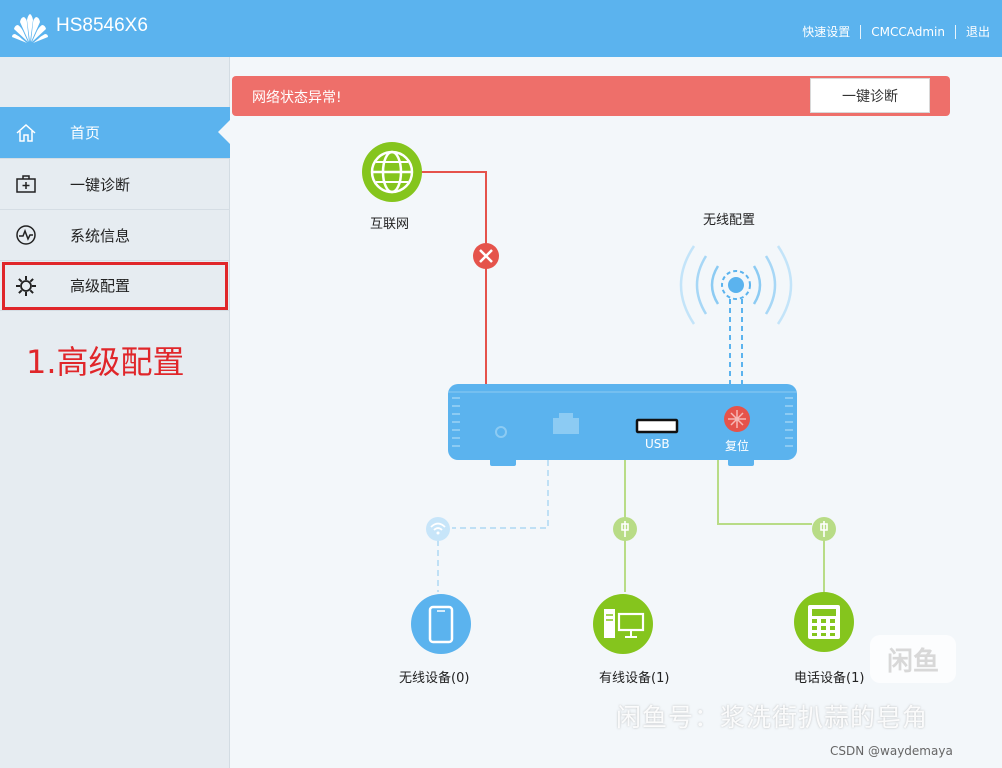 The width and height of the screenshot is (1002, 768). Describe the element at coordinates (736, 341) in the screenshot. I see `antenna-line` at that location.